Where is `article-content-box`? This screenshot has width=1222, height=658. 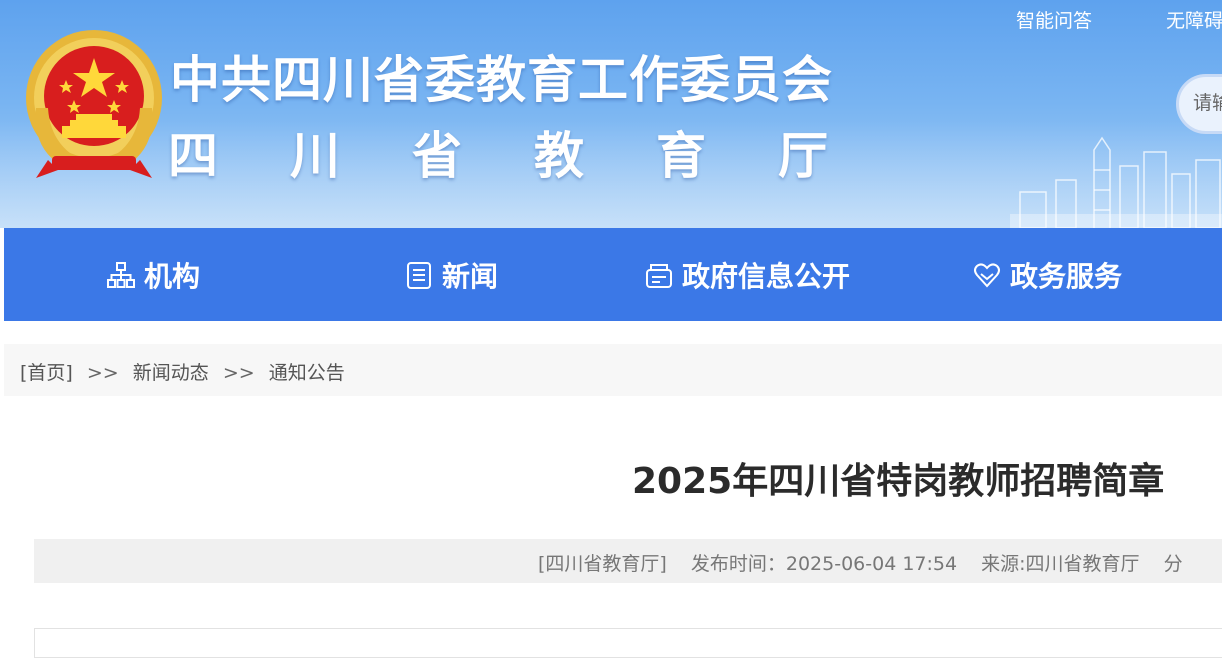
article-content-box is located at coordinates (628, 643).